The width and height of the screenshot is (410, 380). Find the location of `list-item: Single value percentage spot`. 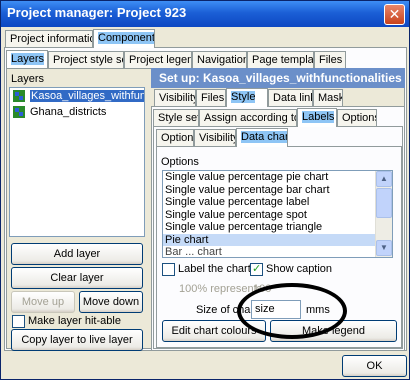

list-item: Single value percentage spot is located at coordinates (269, 215).